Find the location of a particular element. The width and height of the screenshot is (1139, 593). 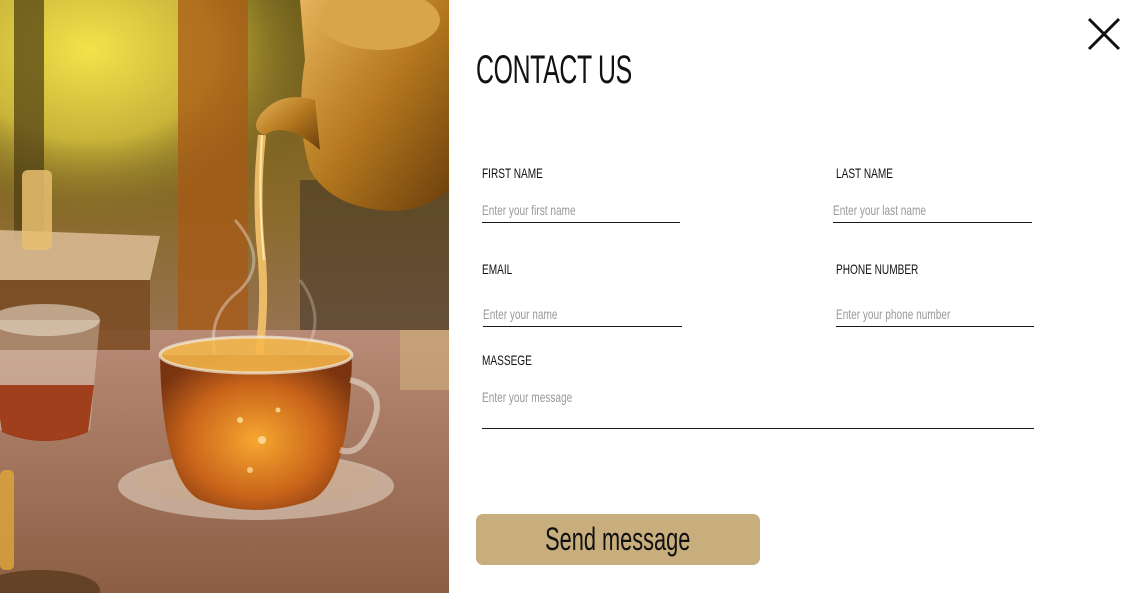

last-name-label: LAST NAME is located at coordinates (864, 173).